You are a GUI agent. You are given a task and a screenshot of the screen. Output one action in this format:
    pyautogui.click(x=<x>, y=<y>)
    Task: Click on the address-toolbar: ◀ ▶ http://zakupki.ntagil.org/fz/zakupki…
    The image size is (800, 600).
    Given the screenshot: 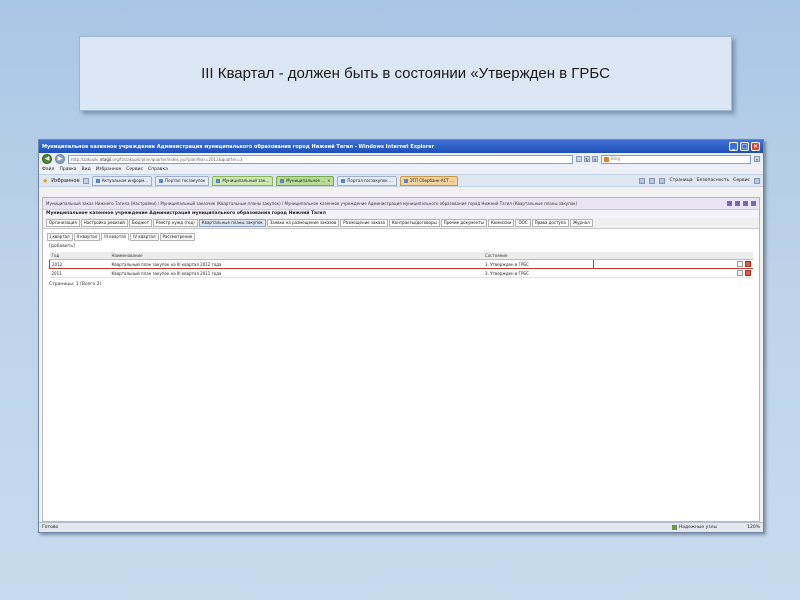 What is the action you would take?
    pyautogui.click(x=401, y=159)
    